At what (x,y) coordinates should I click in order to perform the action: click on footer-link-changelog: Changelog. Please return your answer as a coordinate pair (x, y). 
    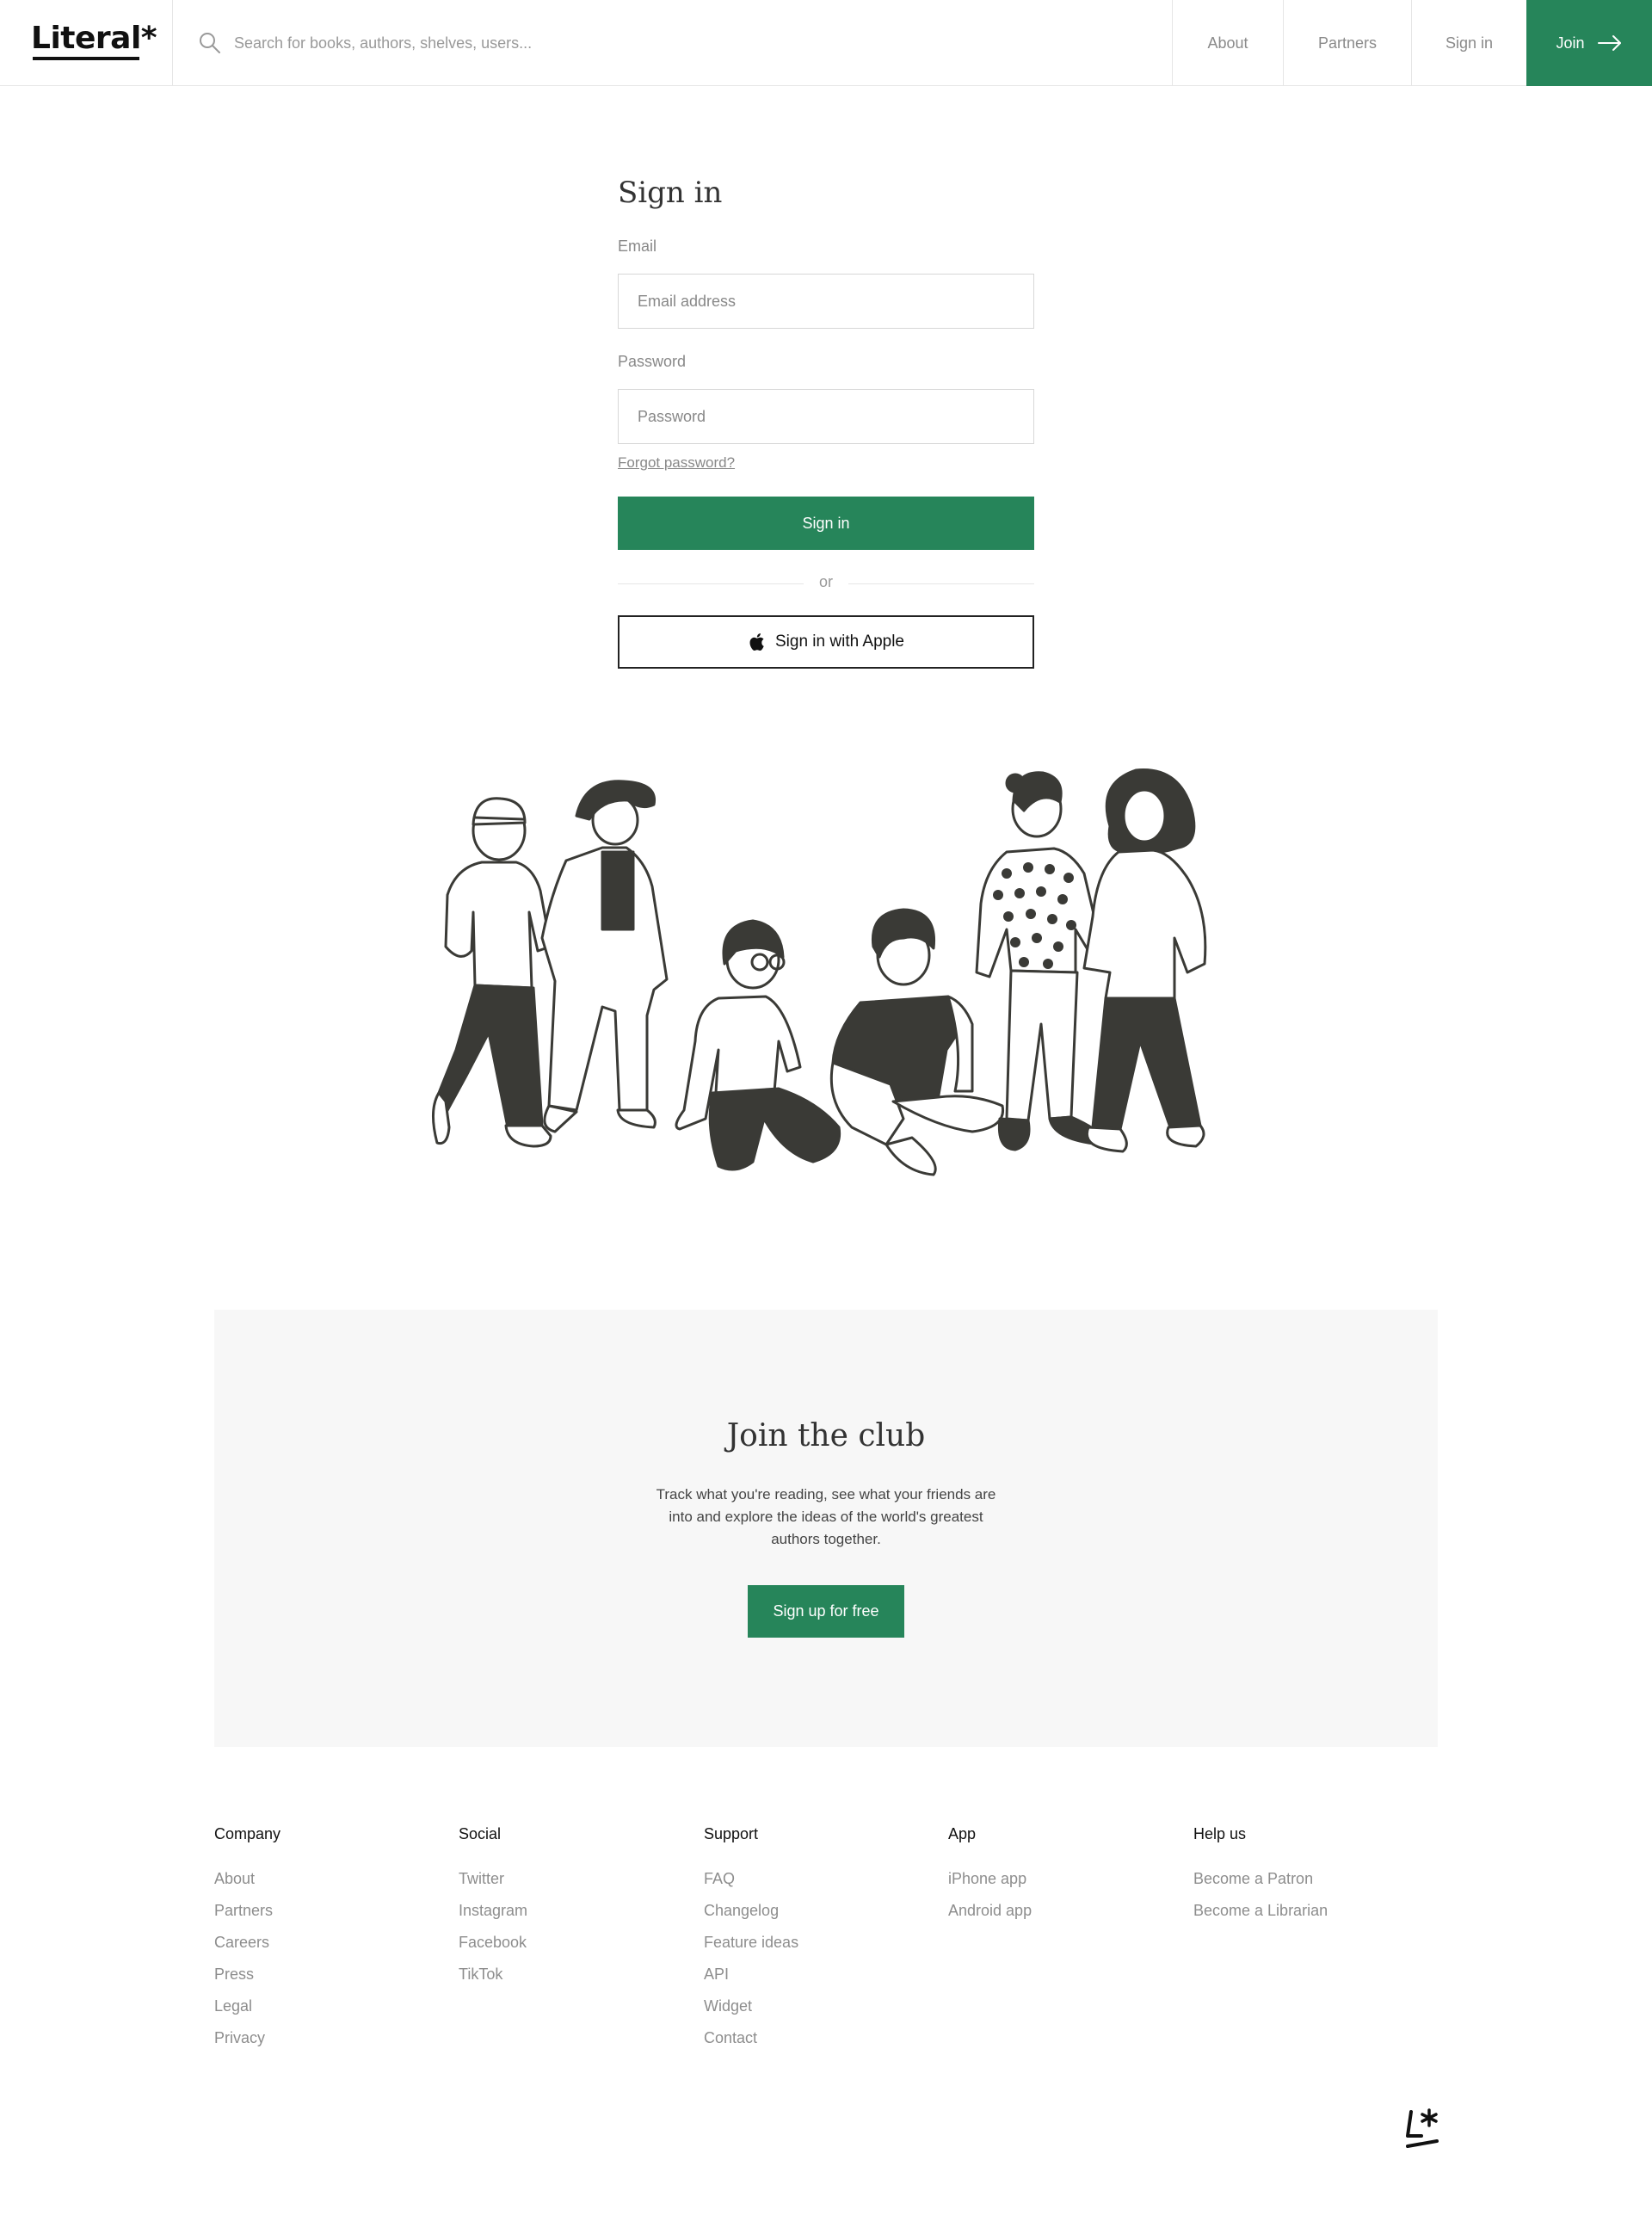
    Looking at the image, I should click on (816, 1915).